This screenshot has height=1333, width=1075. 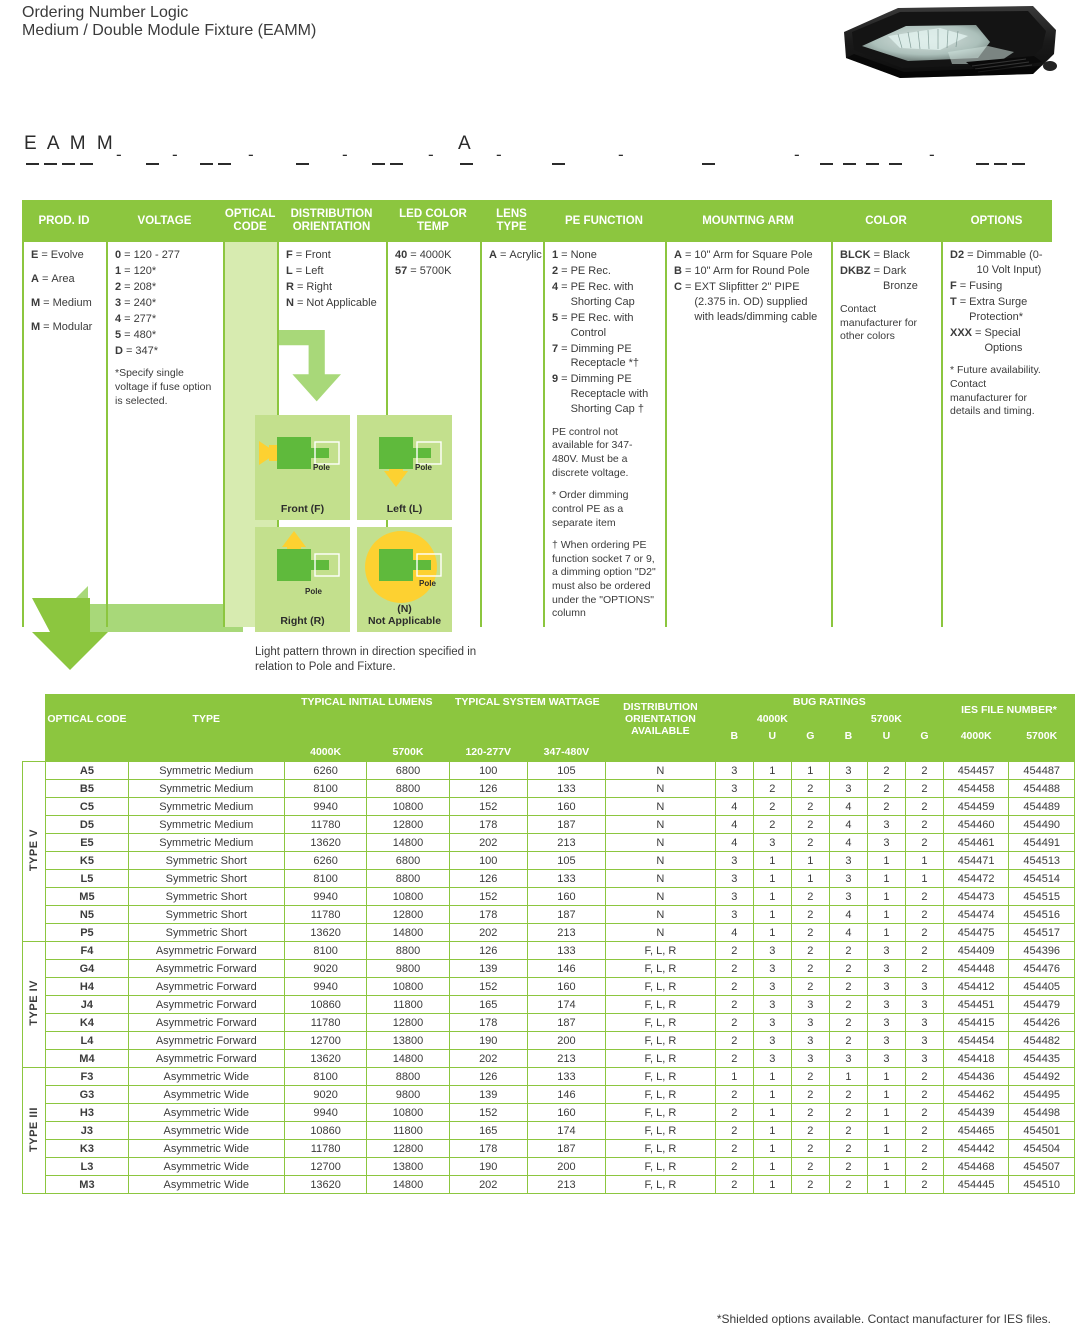 I want to click on legend-header-4: LED COLOR TEMP, so click(x=433, y=221).